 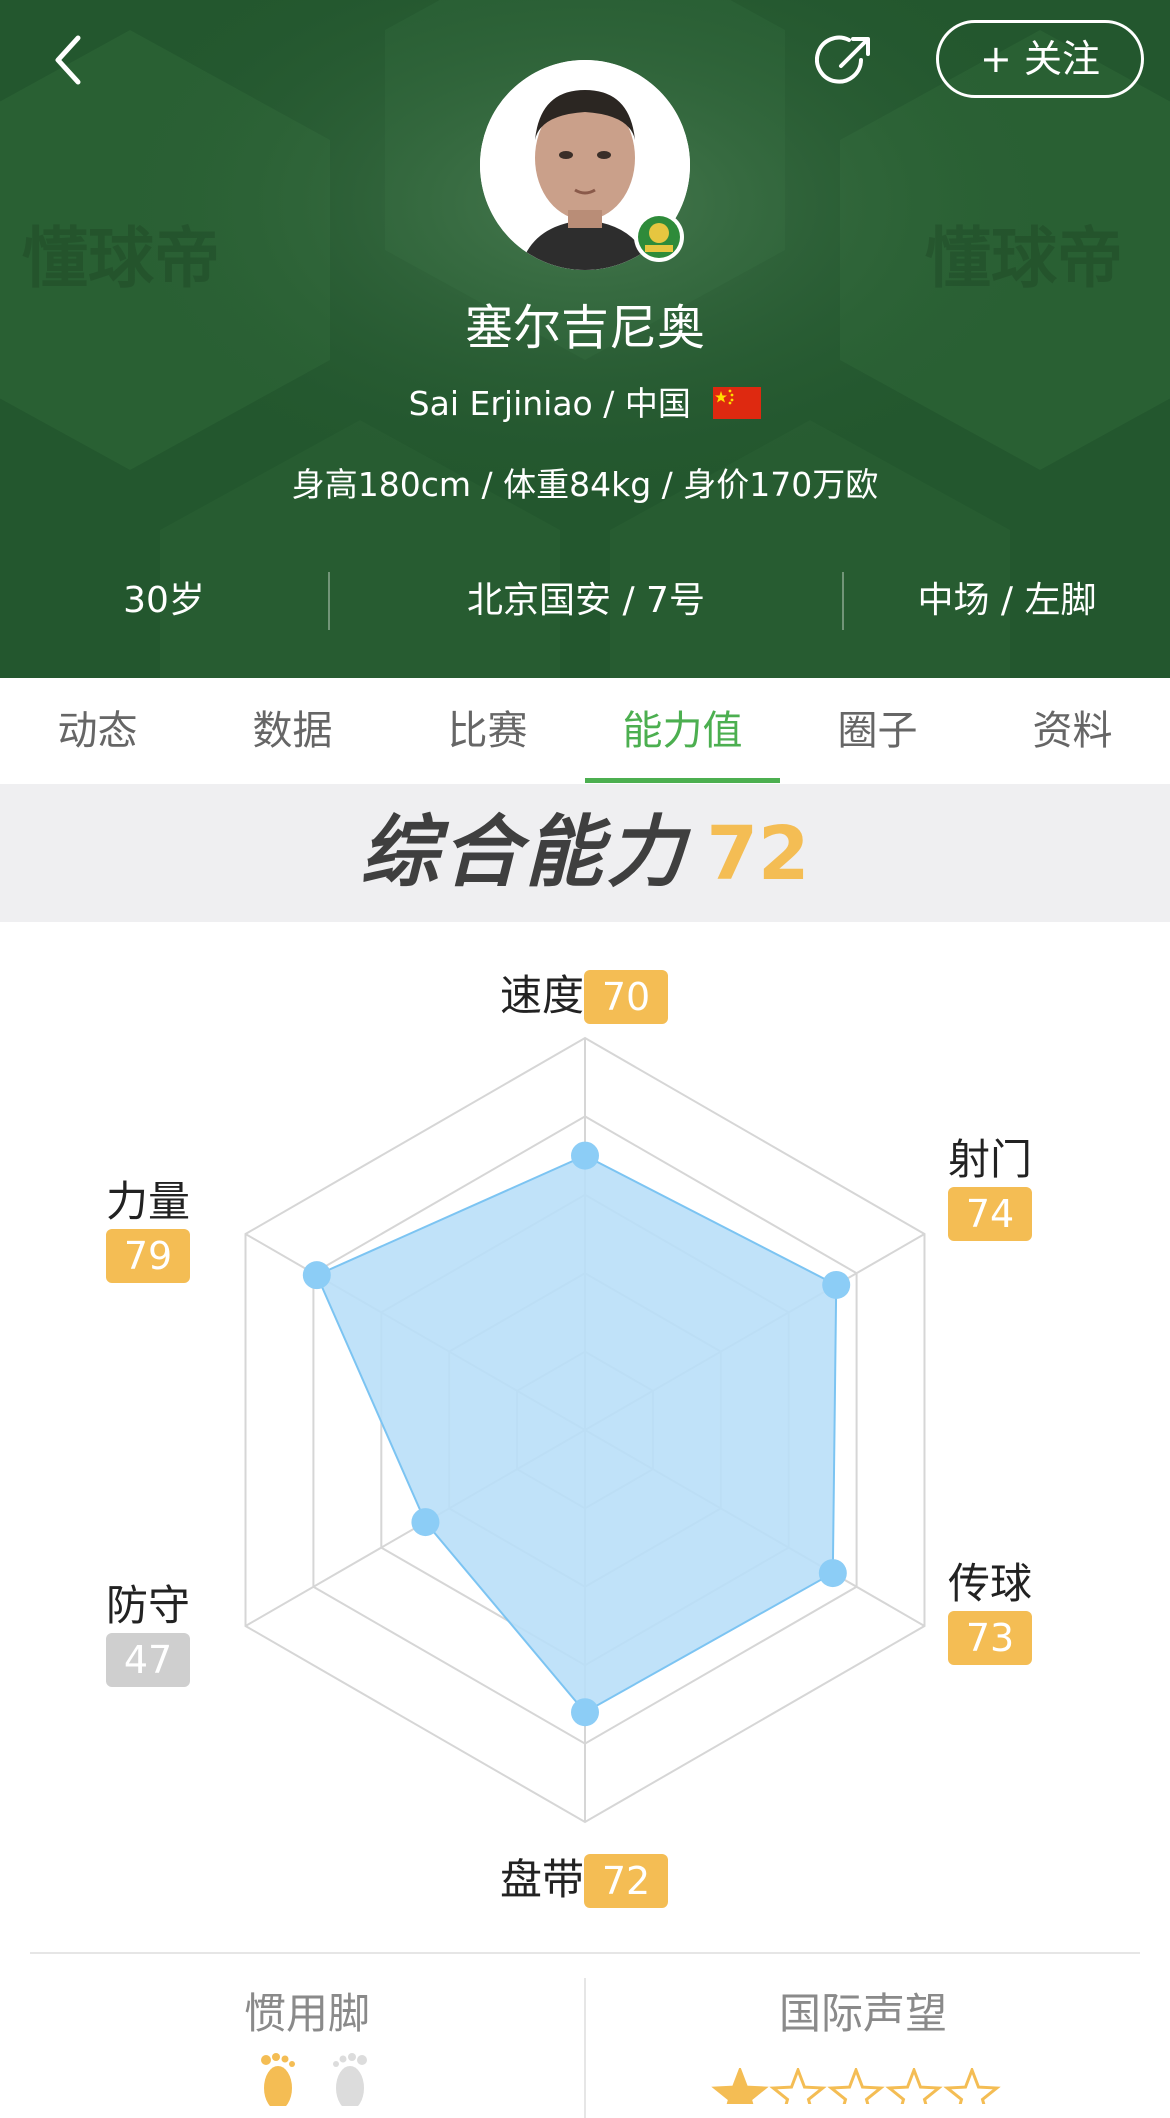 I want to click on radar-point-传球, so click(x=832, y=1573).